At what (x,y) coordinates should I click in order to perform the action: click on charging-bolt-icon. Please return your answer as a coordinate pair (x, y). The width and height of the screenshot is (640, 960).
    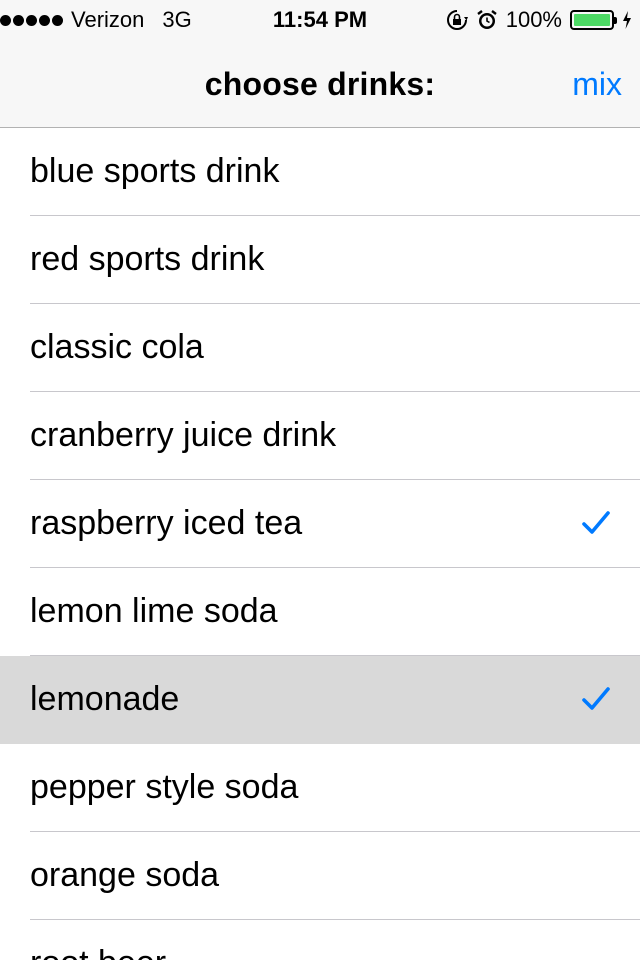
    Looking at the image, I should click on (627, 20).